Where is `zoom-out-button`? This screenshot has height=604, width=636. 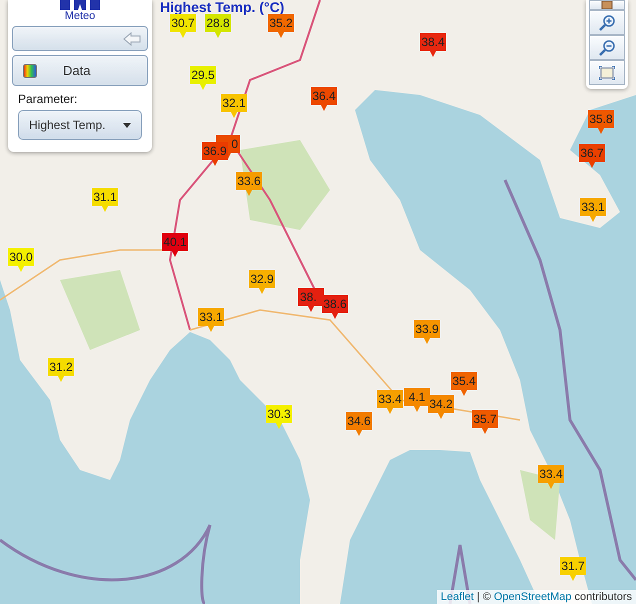
zoom-out-button is located at coordinates (607, 47).